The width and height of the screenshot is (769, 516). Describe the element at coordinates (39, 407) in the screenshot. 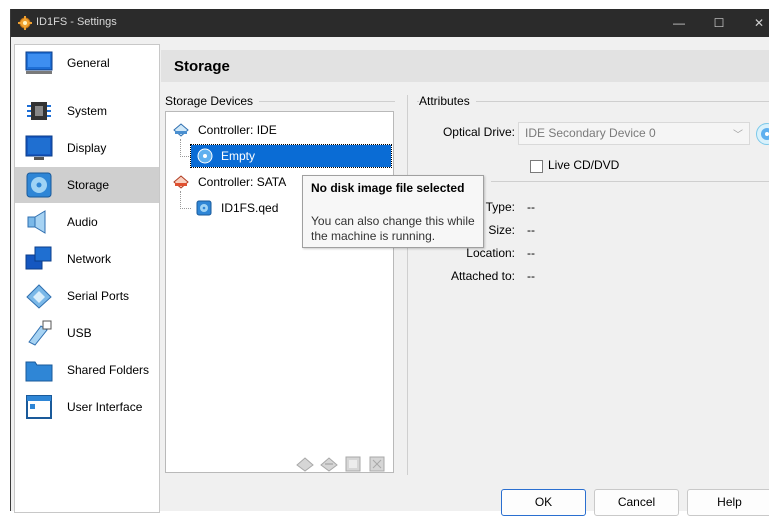

I see `window-icon` at that location.